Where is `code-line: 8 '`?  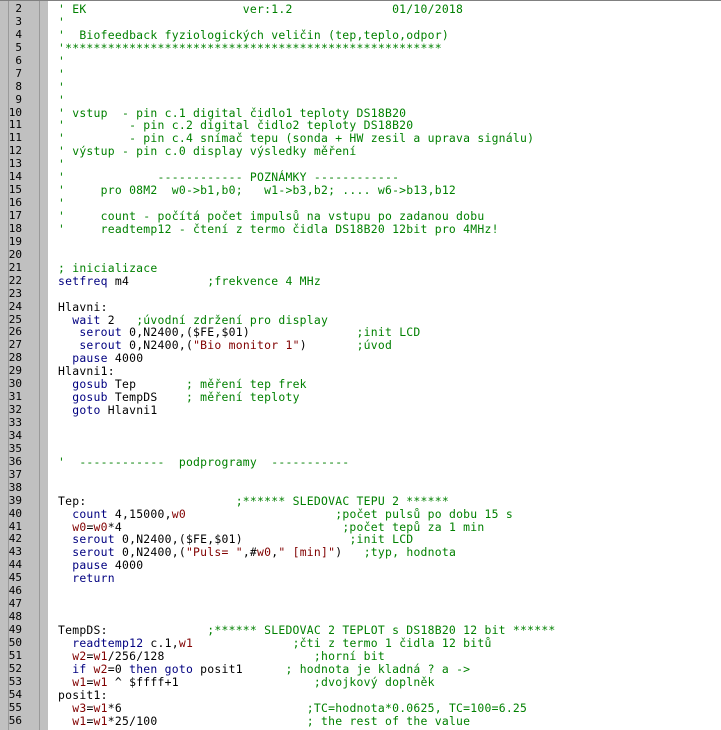 code-line: 8 ' is located at coordinates (360, 87).